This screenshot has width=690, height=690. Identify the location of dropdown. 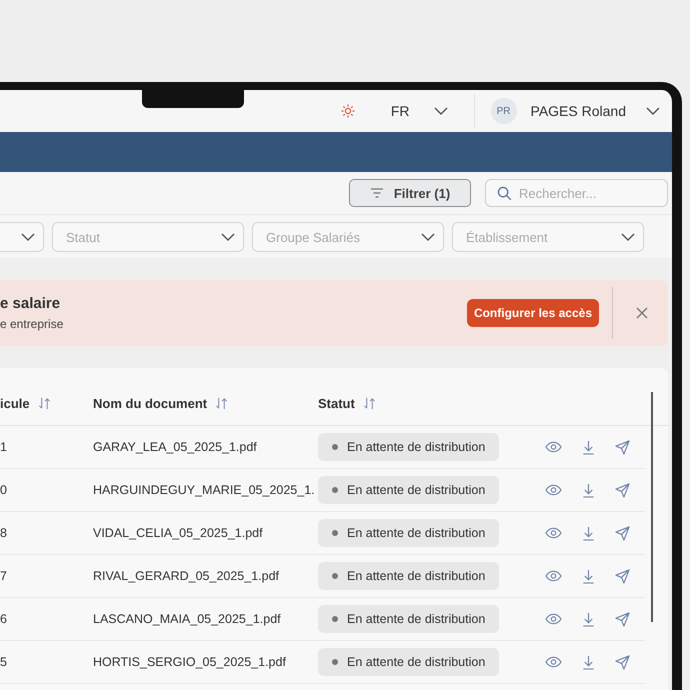
(22, 237).